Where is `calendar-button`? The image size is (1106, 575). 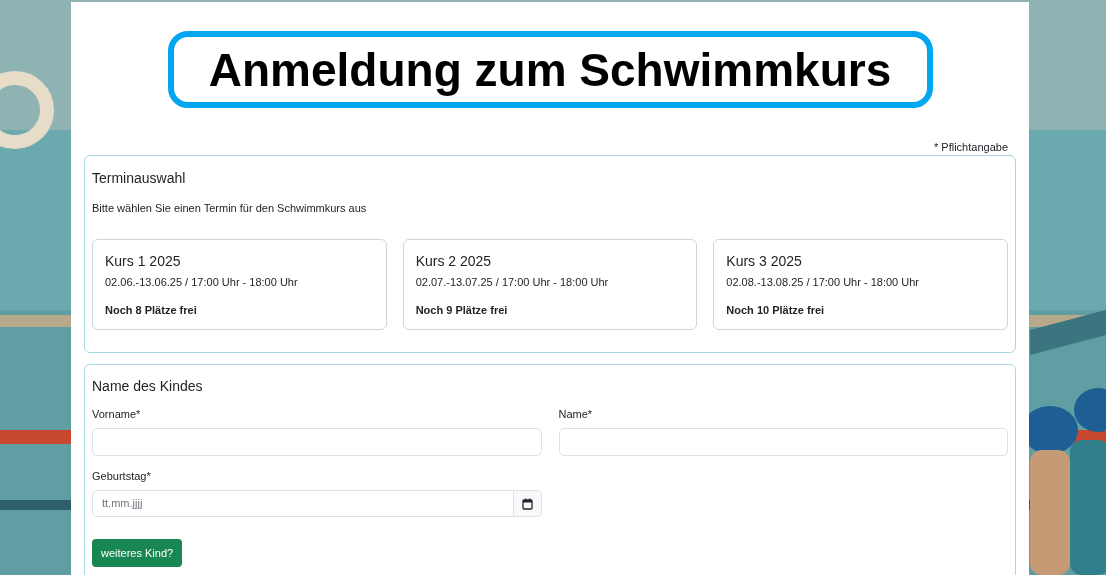 calendar-button is located at coordinates (527, 503).